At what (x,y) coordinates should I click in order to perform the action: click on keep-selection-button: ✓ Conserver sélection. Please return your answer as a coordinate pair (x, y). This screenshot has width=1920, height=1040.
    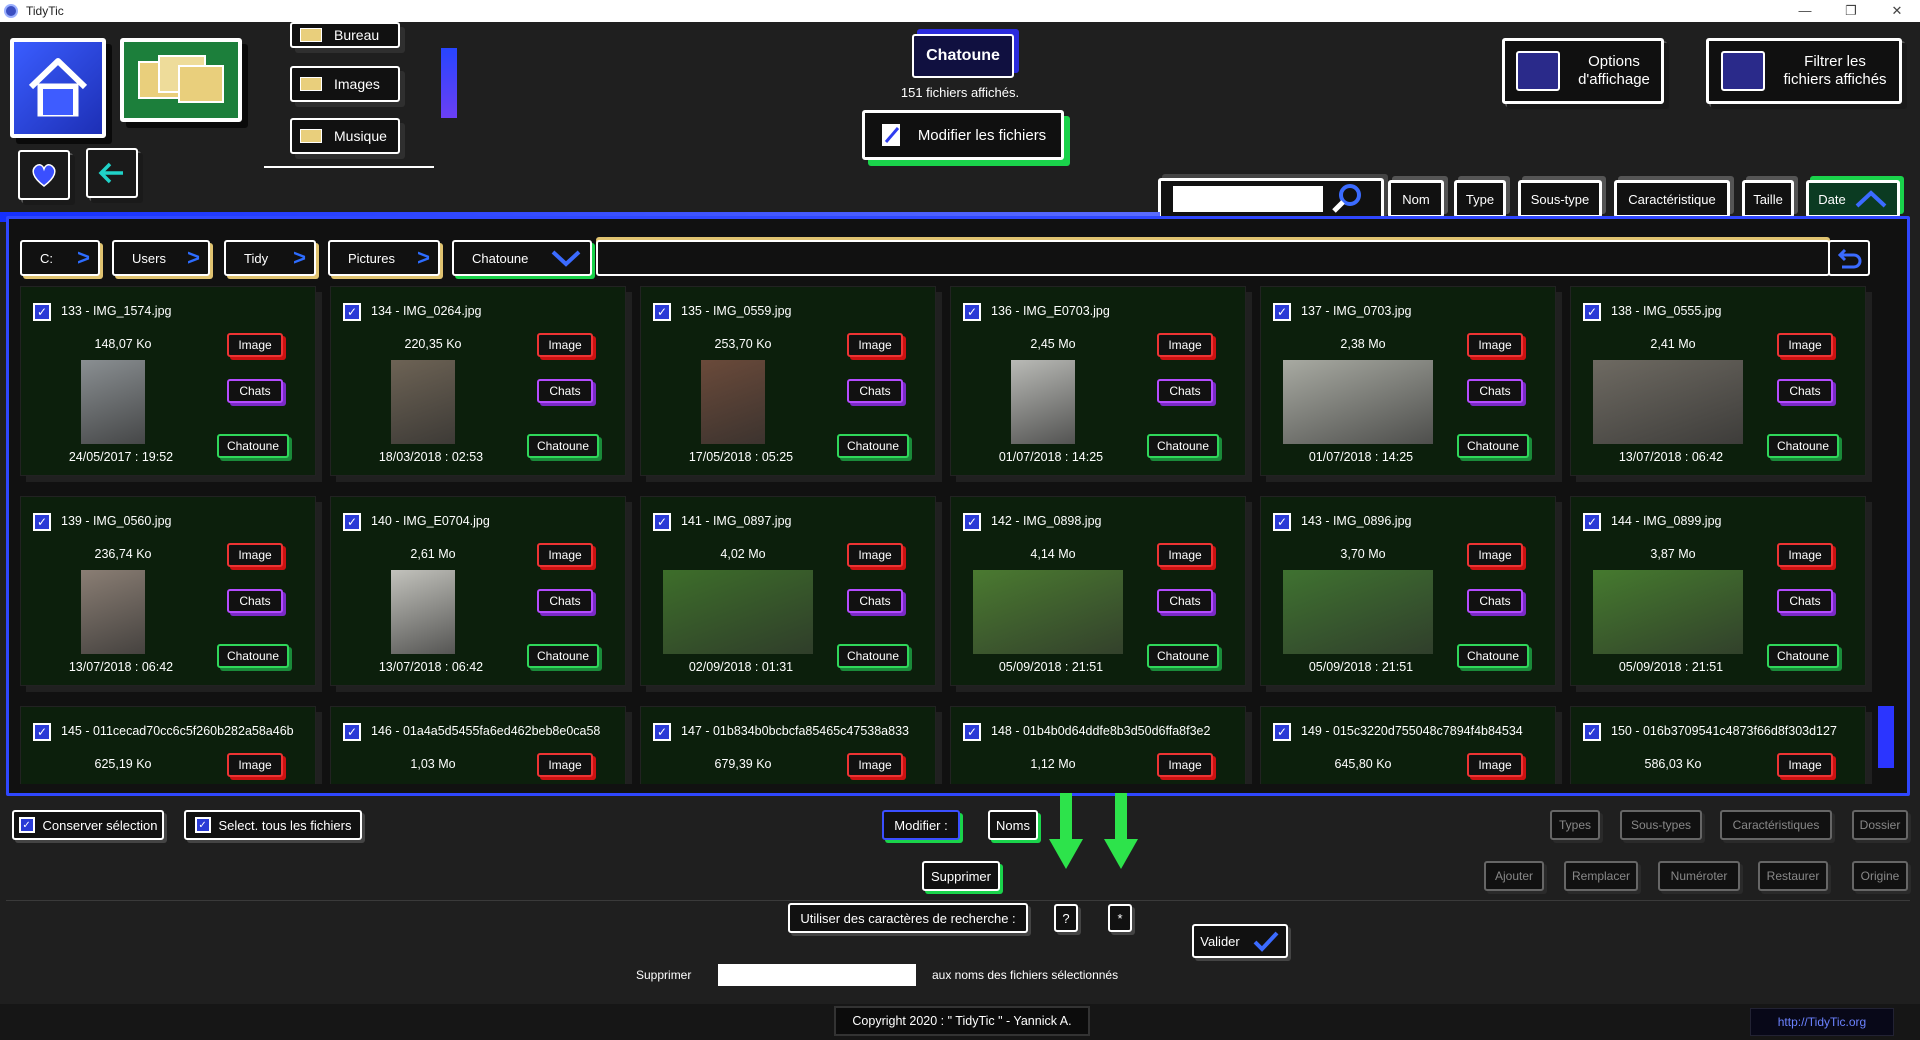
    Looking at the image, I should click on (88, 825).